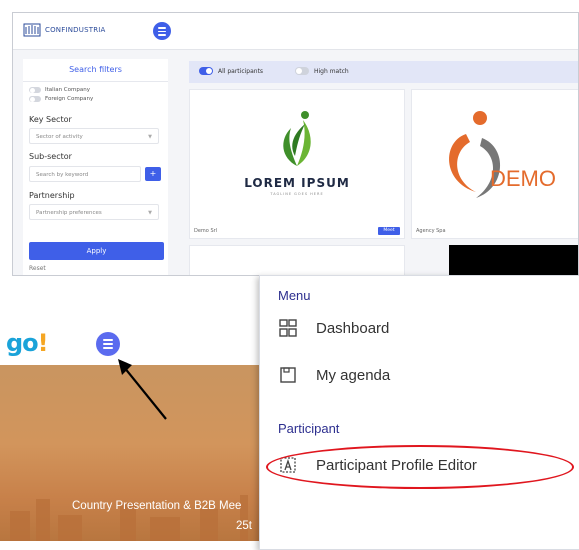  I want to click on confindustria-emblem-icon, so click(32, 30).